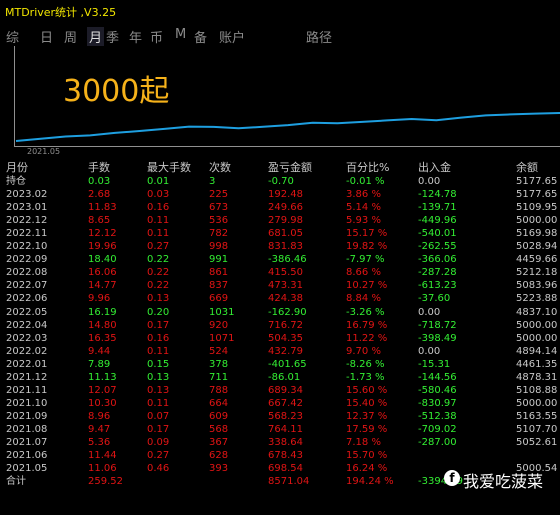  I want to click on cell-pnl: 279.98, so click(285, 221).